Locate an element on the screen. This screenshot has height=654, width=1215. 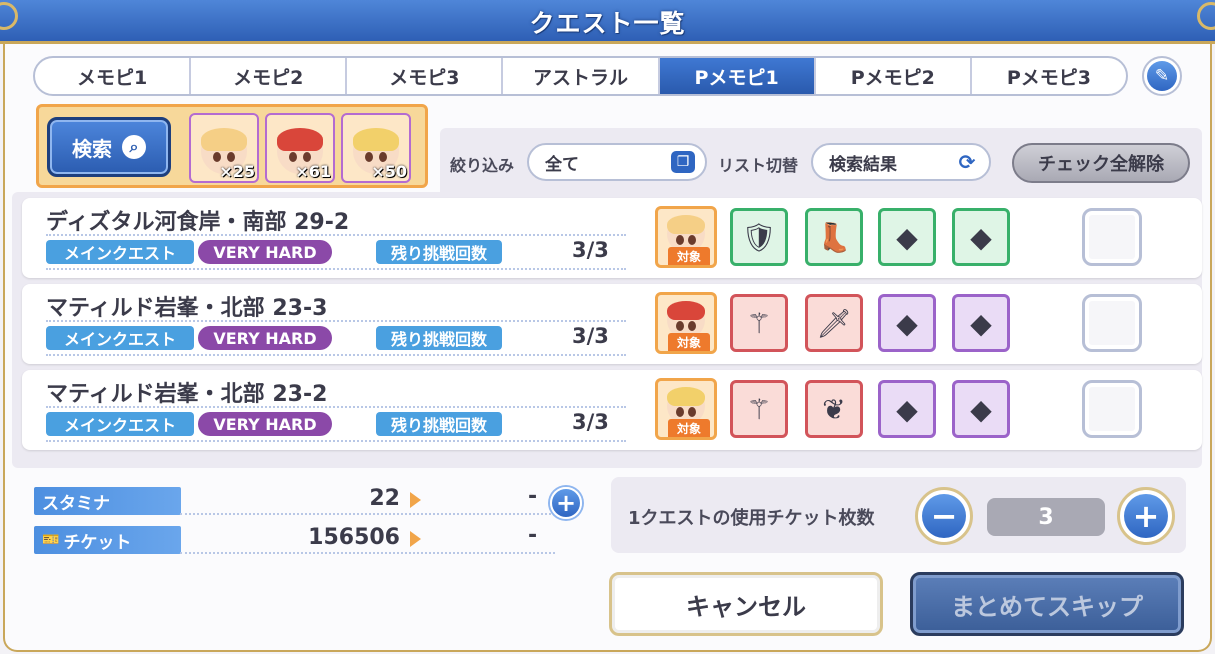
armor-item-icon: 🛡 is located at coordinates (759, 237).